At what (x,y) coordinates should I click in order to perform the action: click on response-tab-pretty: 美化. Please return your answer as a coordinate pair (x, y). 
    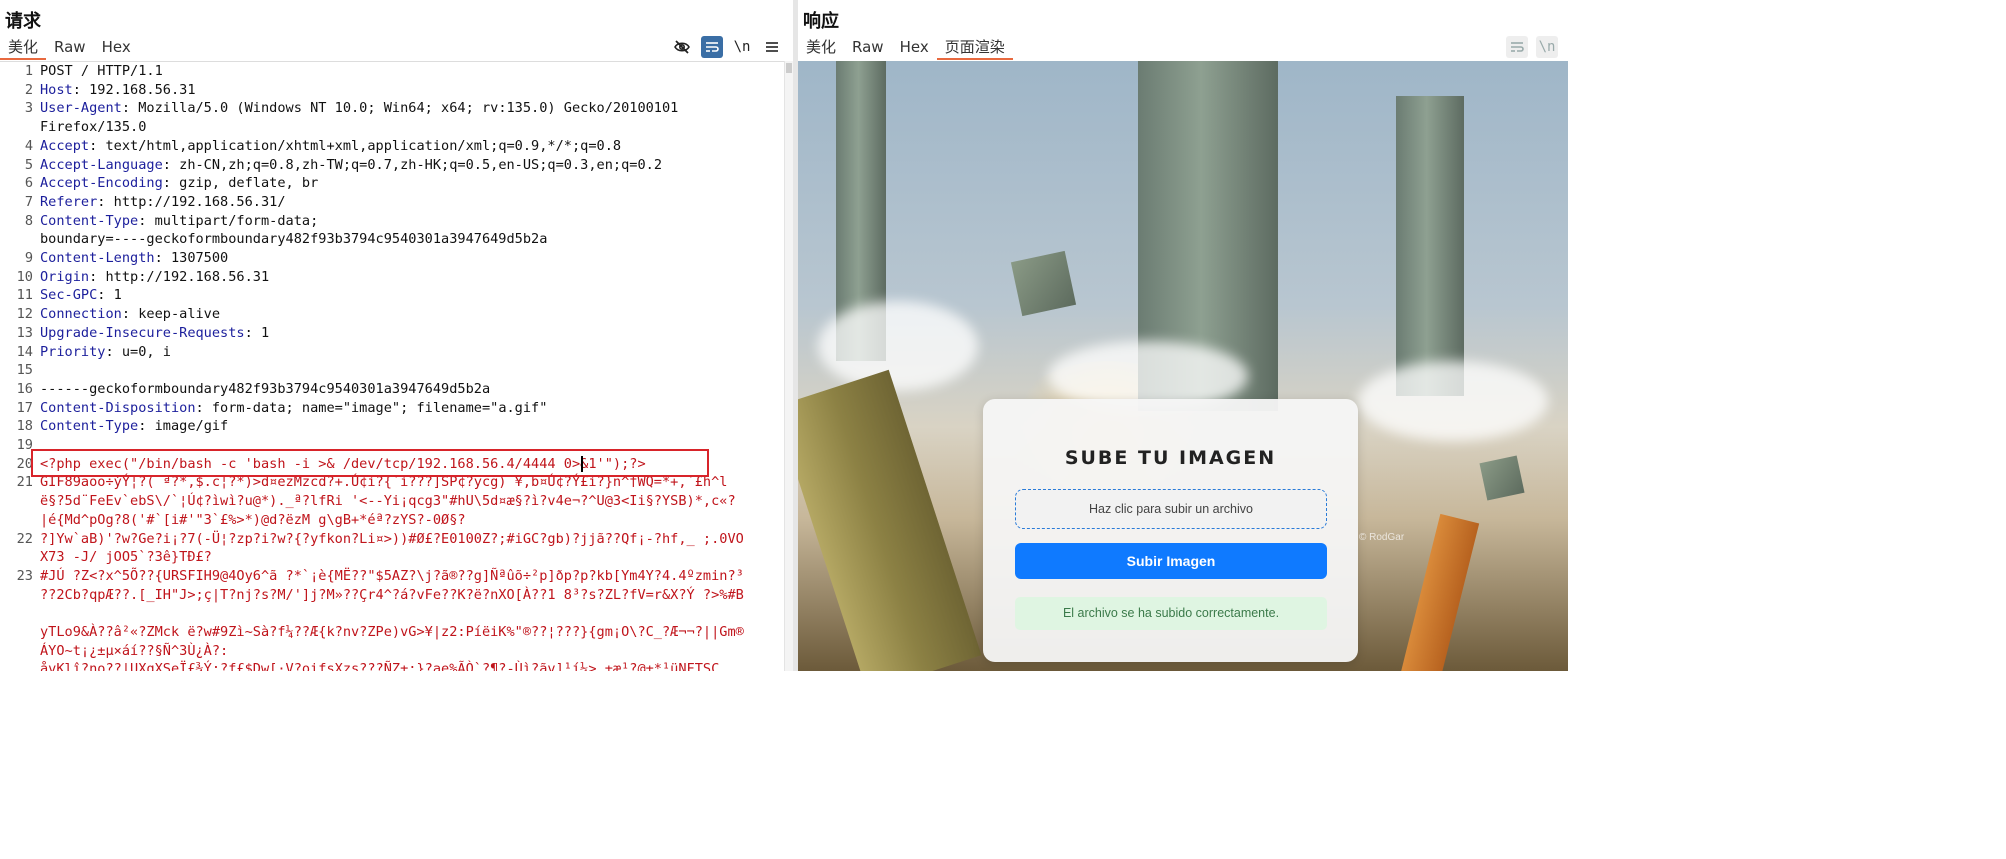
    Looking at the image, I should click on (821, 48).